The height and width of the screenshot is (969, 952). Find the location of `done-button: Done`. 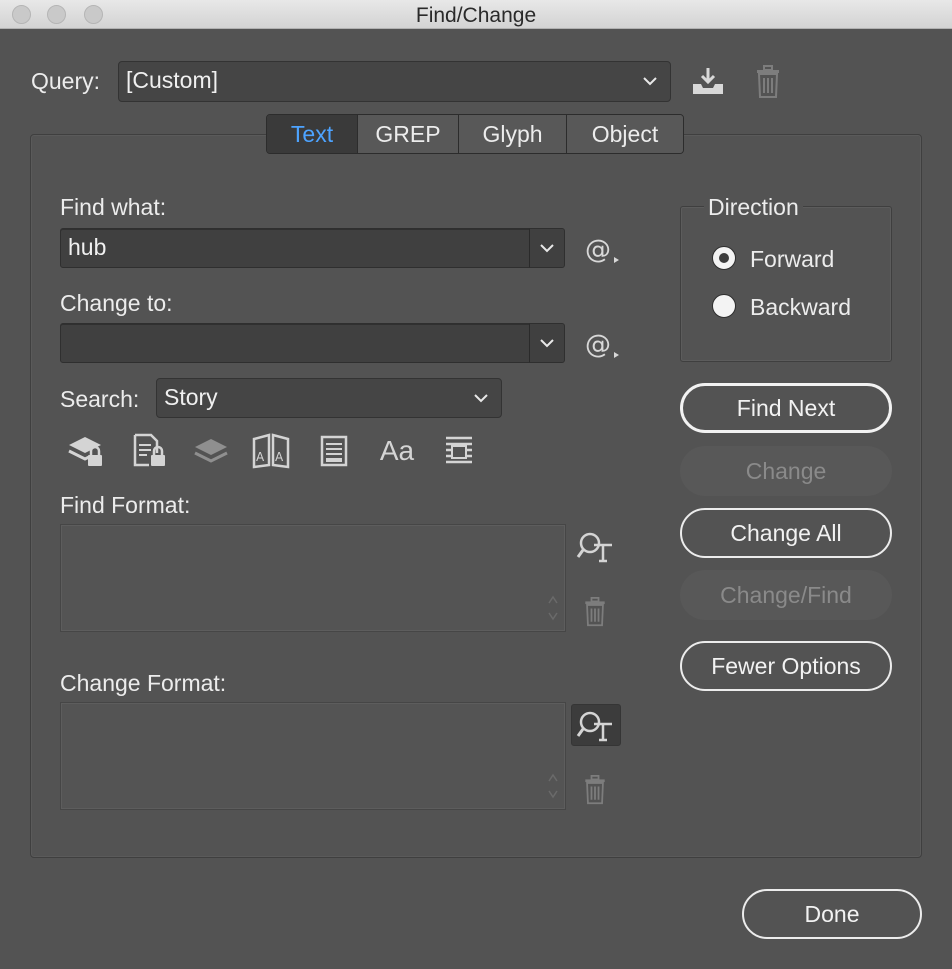

done-button: Done is located at coordinates (832, 914).